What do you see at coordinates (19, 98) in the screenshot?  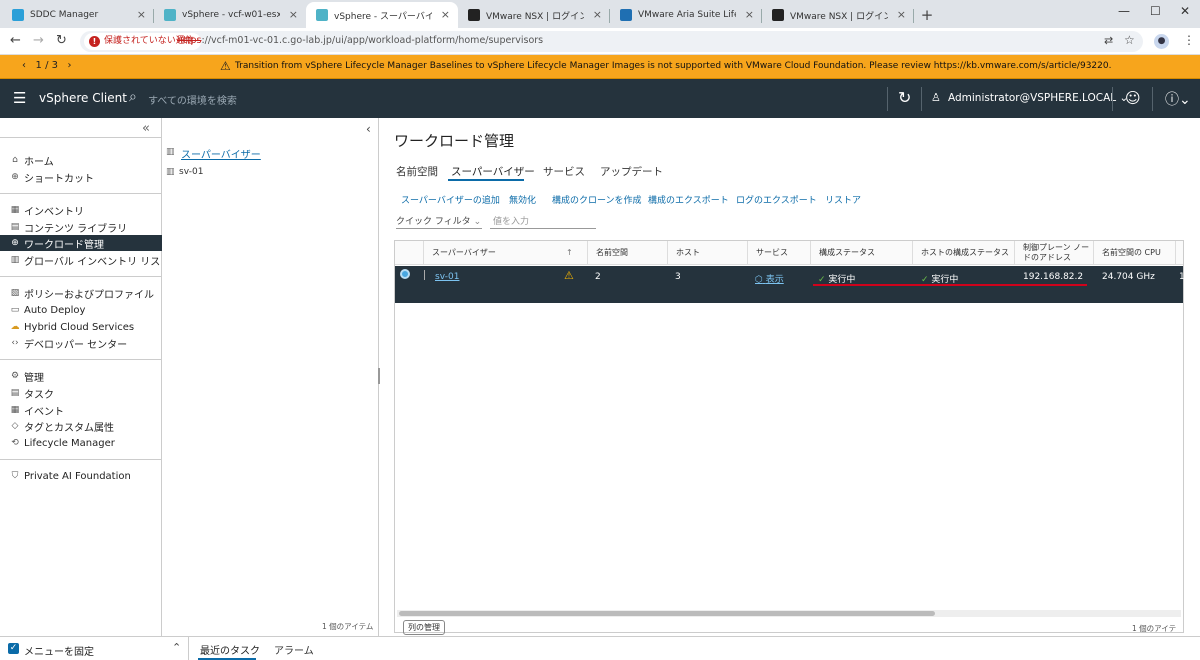 I see `hamburger-menu-icon: ☰` at bounding box center [19, 98].